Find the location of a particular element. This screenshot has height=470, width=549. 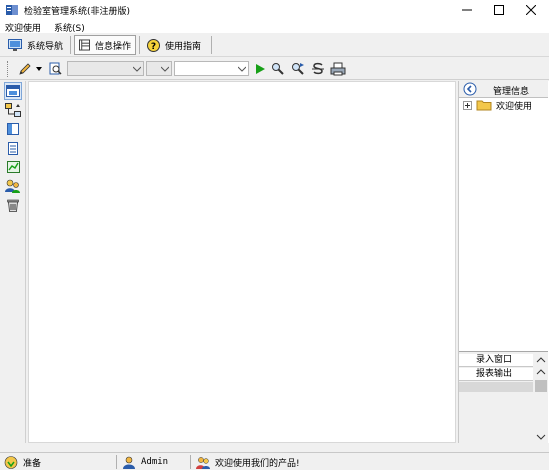

form-icon is located at coordinates (84, 45).